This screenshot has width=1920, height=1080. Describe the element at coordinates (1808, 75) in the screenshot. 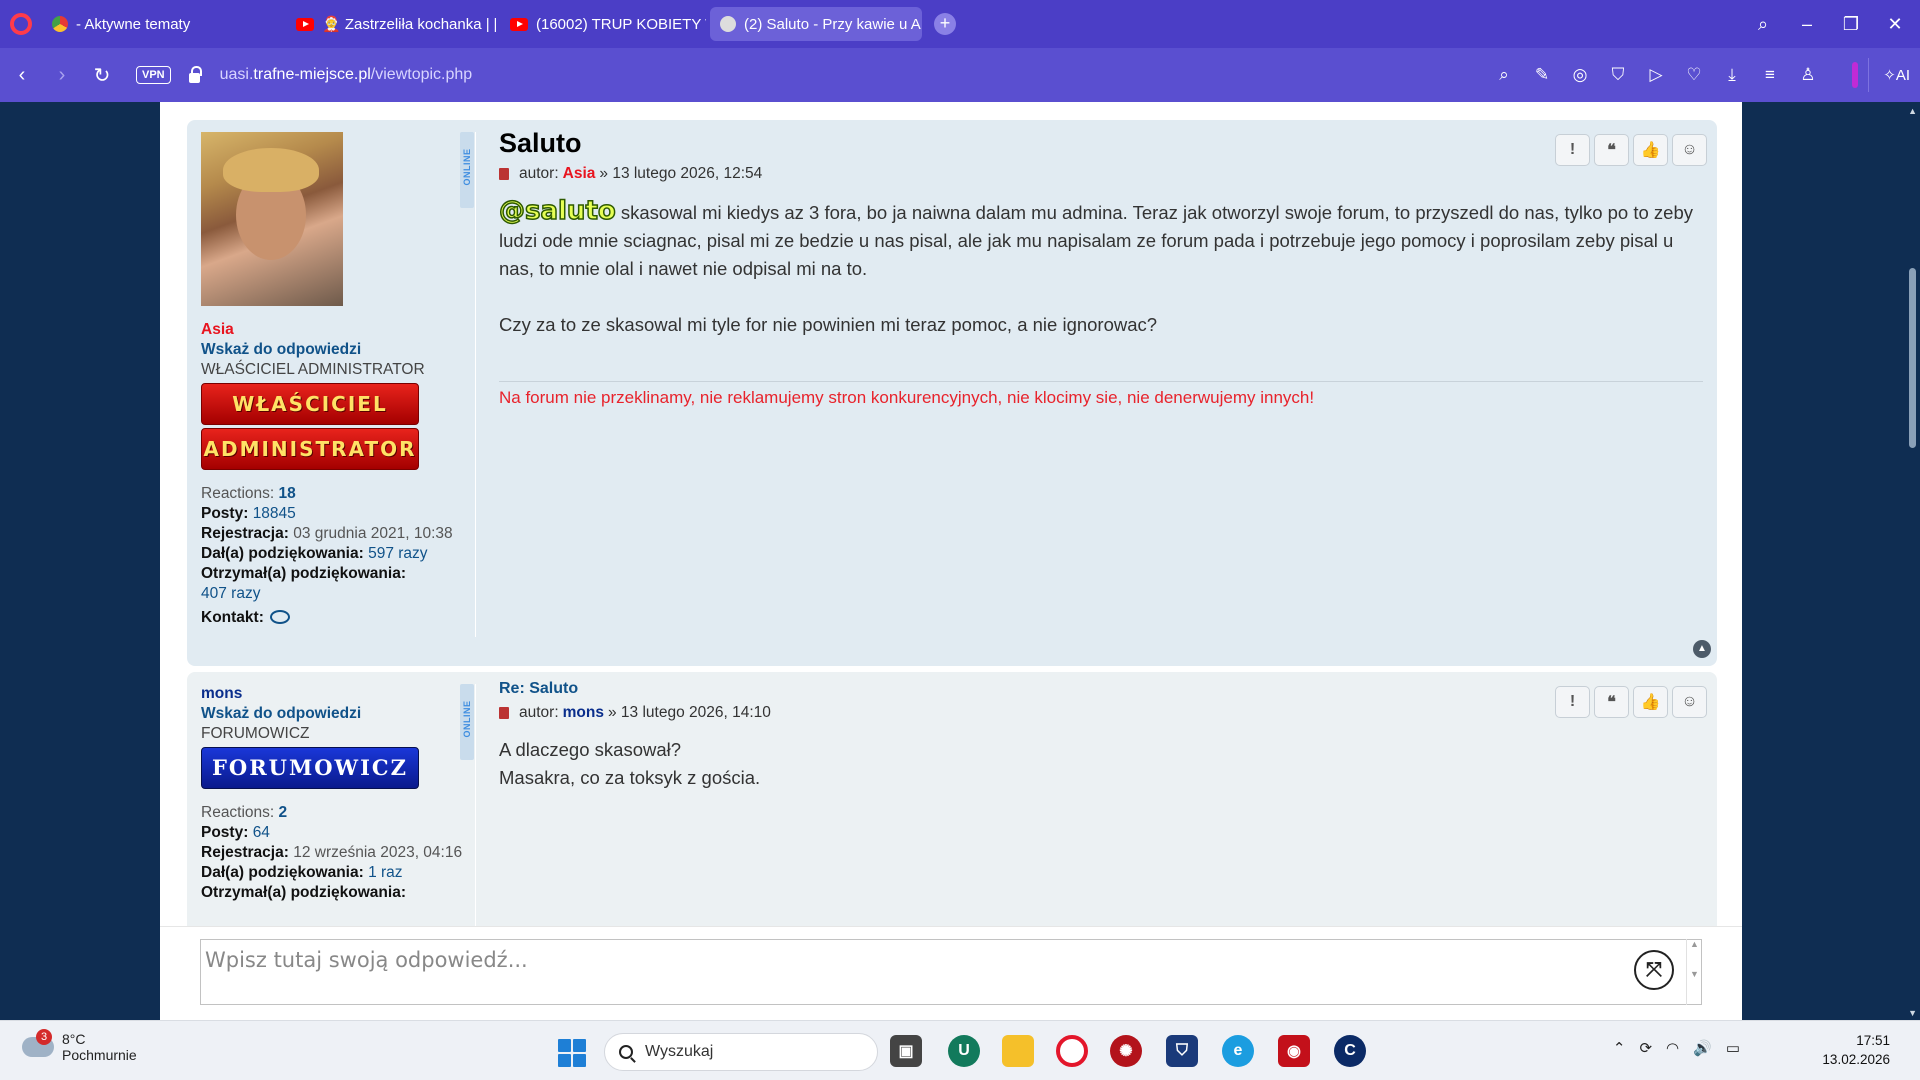

I see `profile-icon: ♙` at that location.